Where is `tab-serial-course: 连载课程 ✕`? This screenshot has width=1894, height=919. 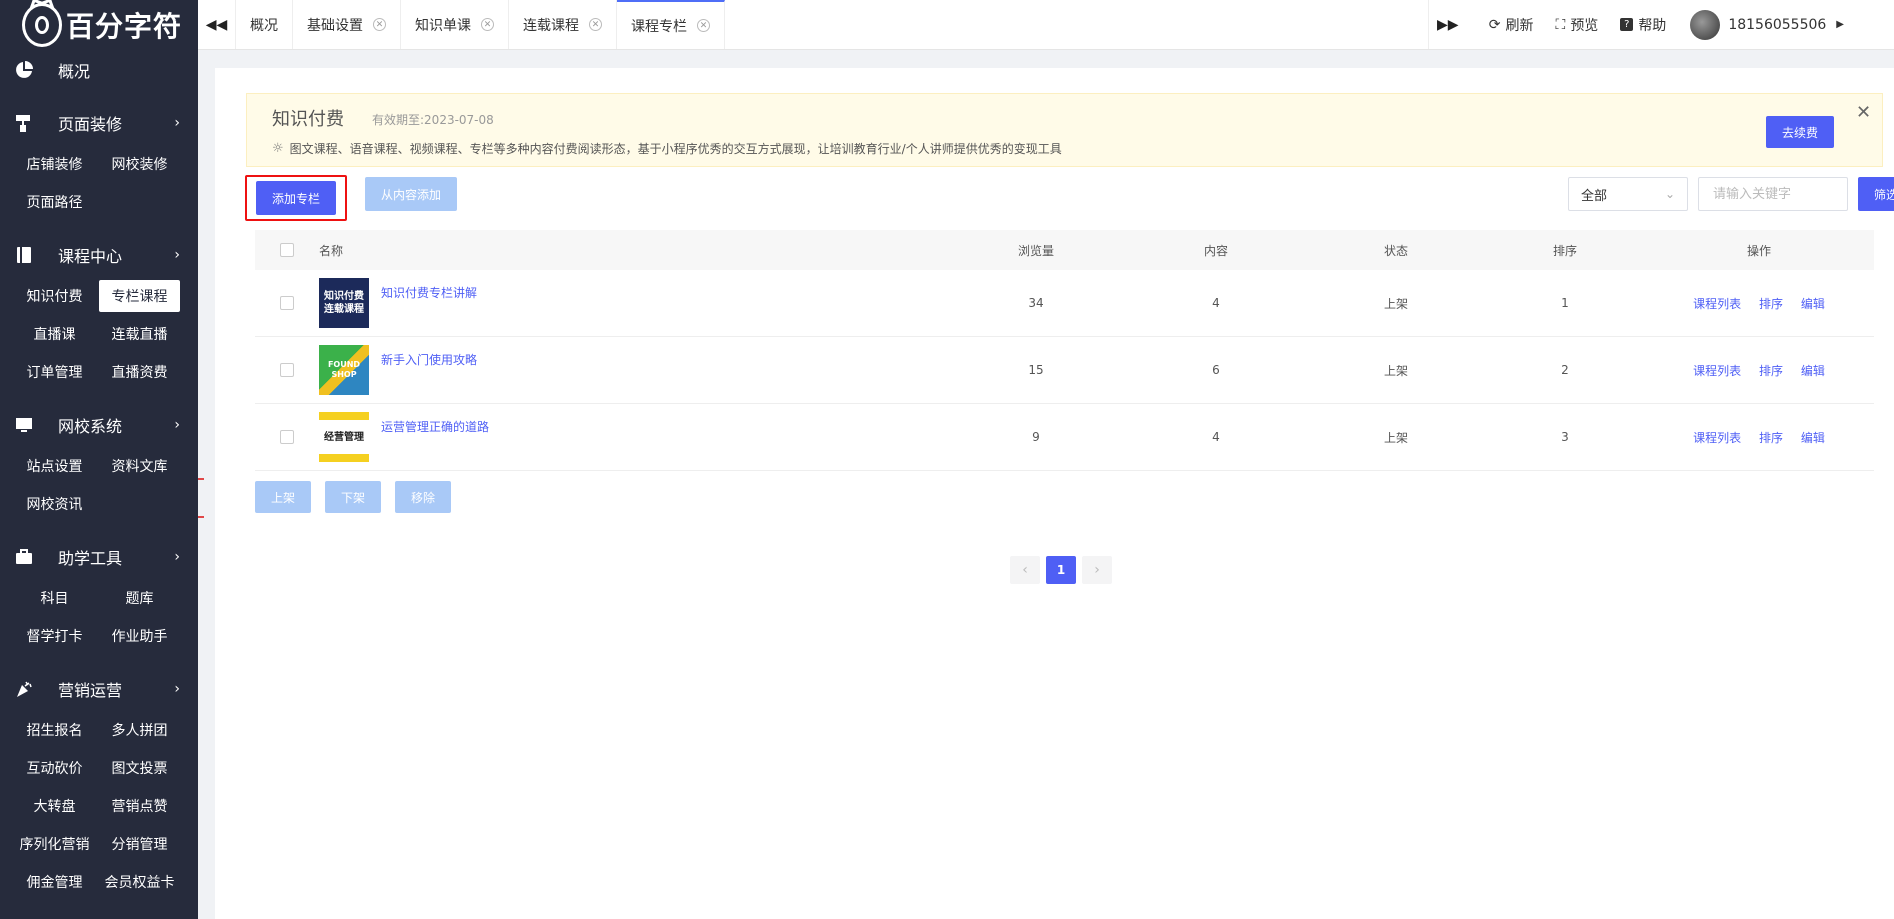 tab-serial-course: 连载课程 ✕ is located at coordinates (563, 24).